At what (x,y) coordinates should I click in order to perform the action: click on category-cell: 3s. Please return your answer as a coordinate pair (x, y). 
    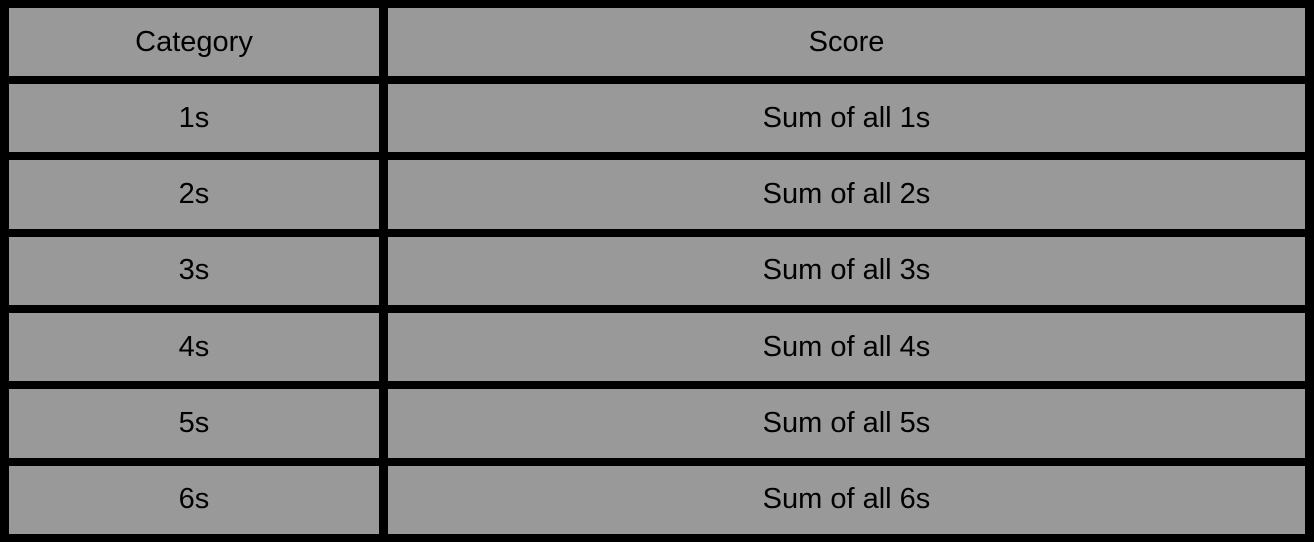
    Looking at the image, I should click on (194, 270).